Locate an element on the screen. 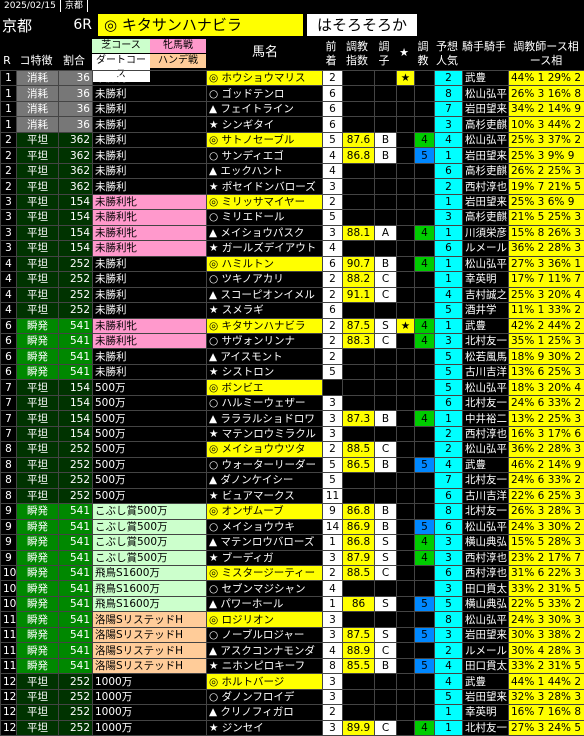  cell-prev is located at coordinates (333, 387).